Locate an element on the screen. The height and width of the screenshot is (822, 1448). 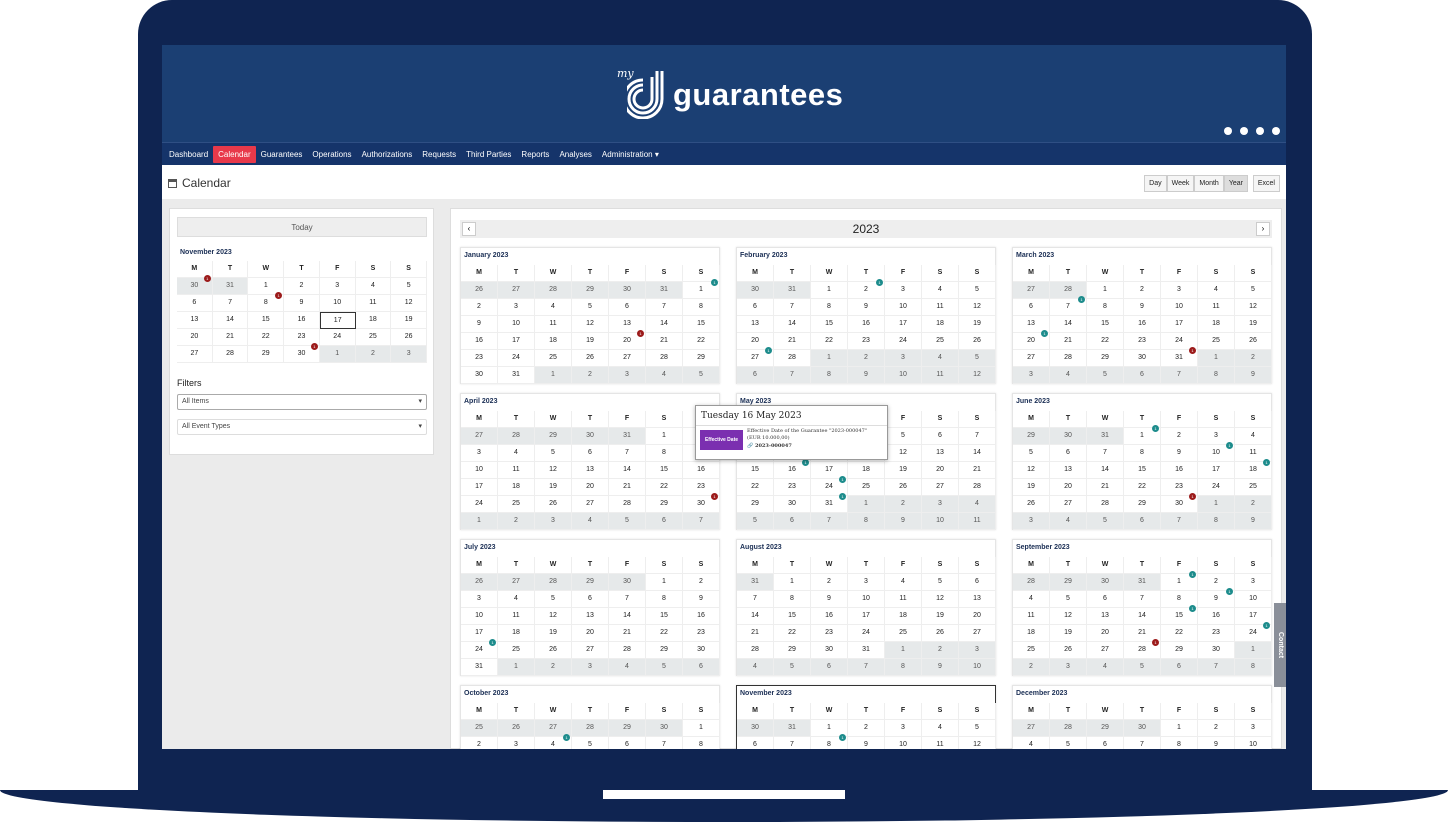
day-cell: 20 1 is located at coordinates (1031, 340).